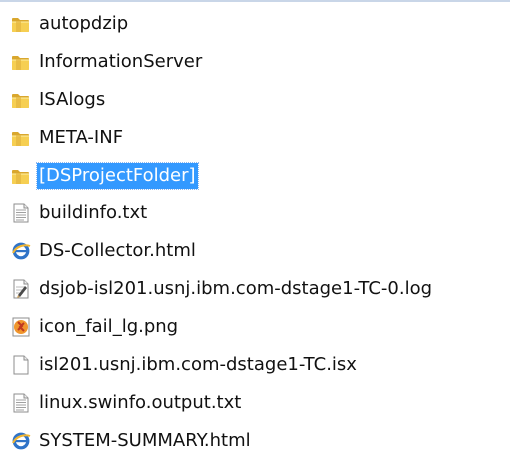 The image size is (510, 460). I want to click on file-label: autopdzip, so click(84, 23).